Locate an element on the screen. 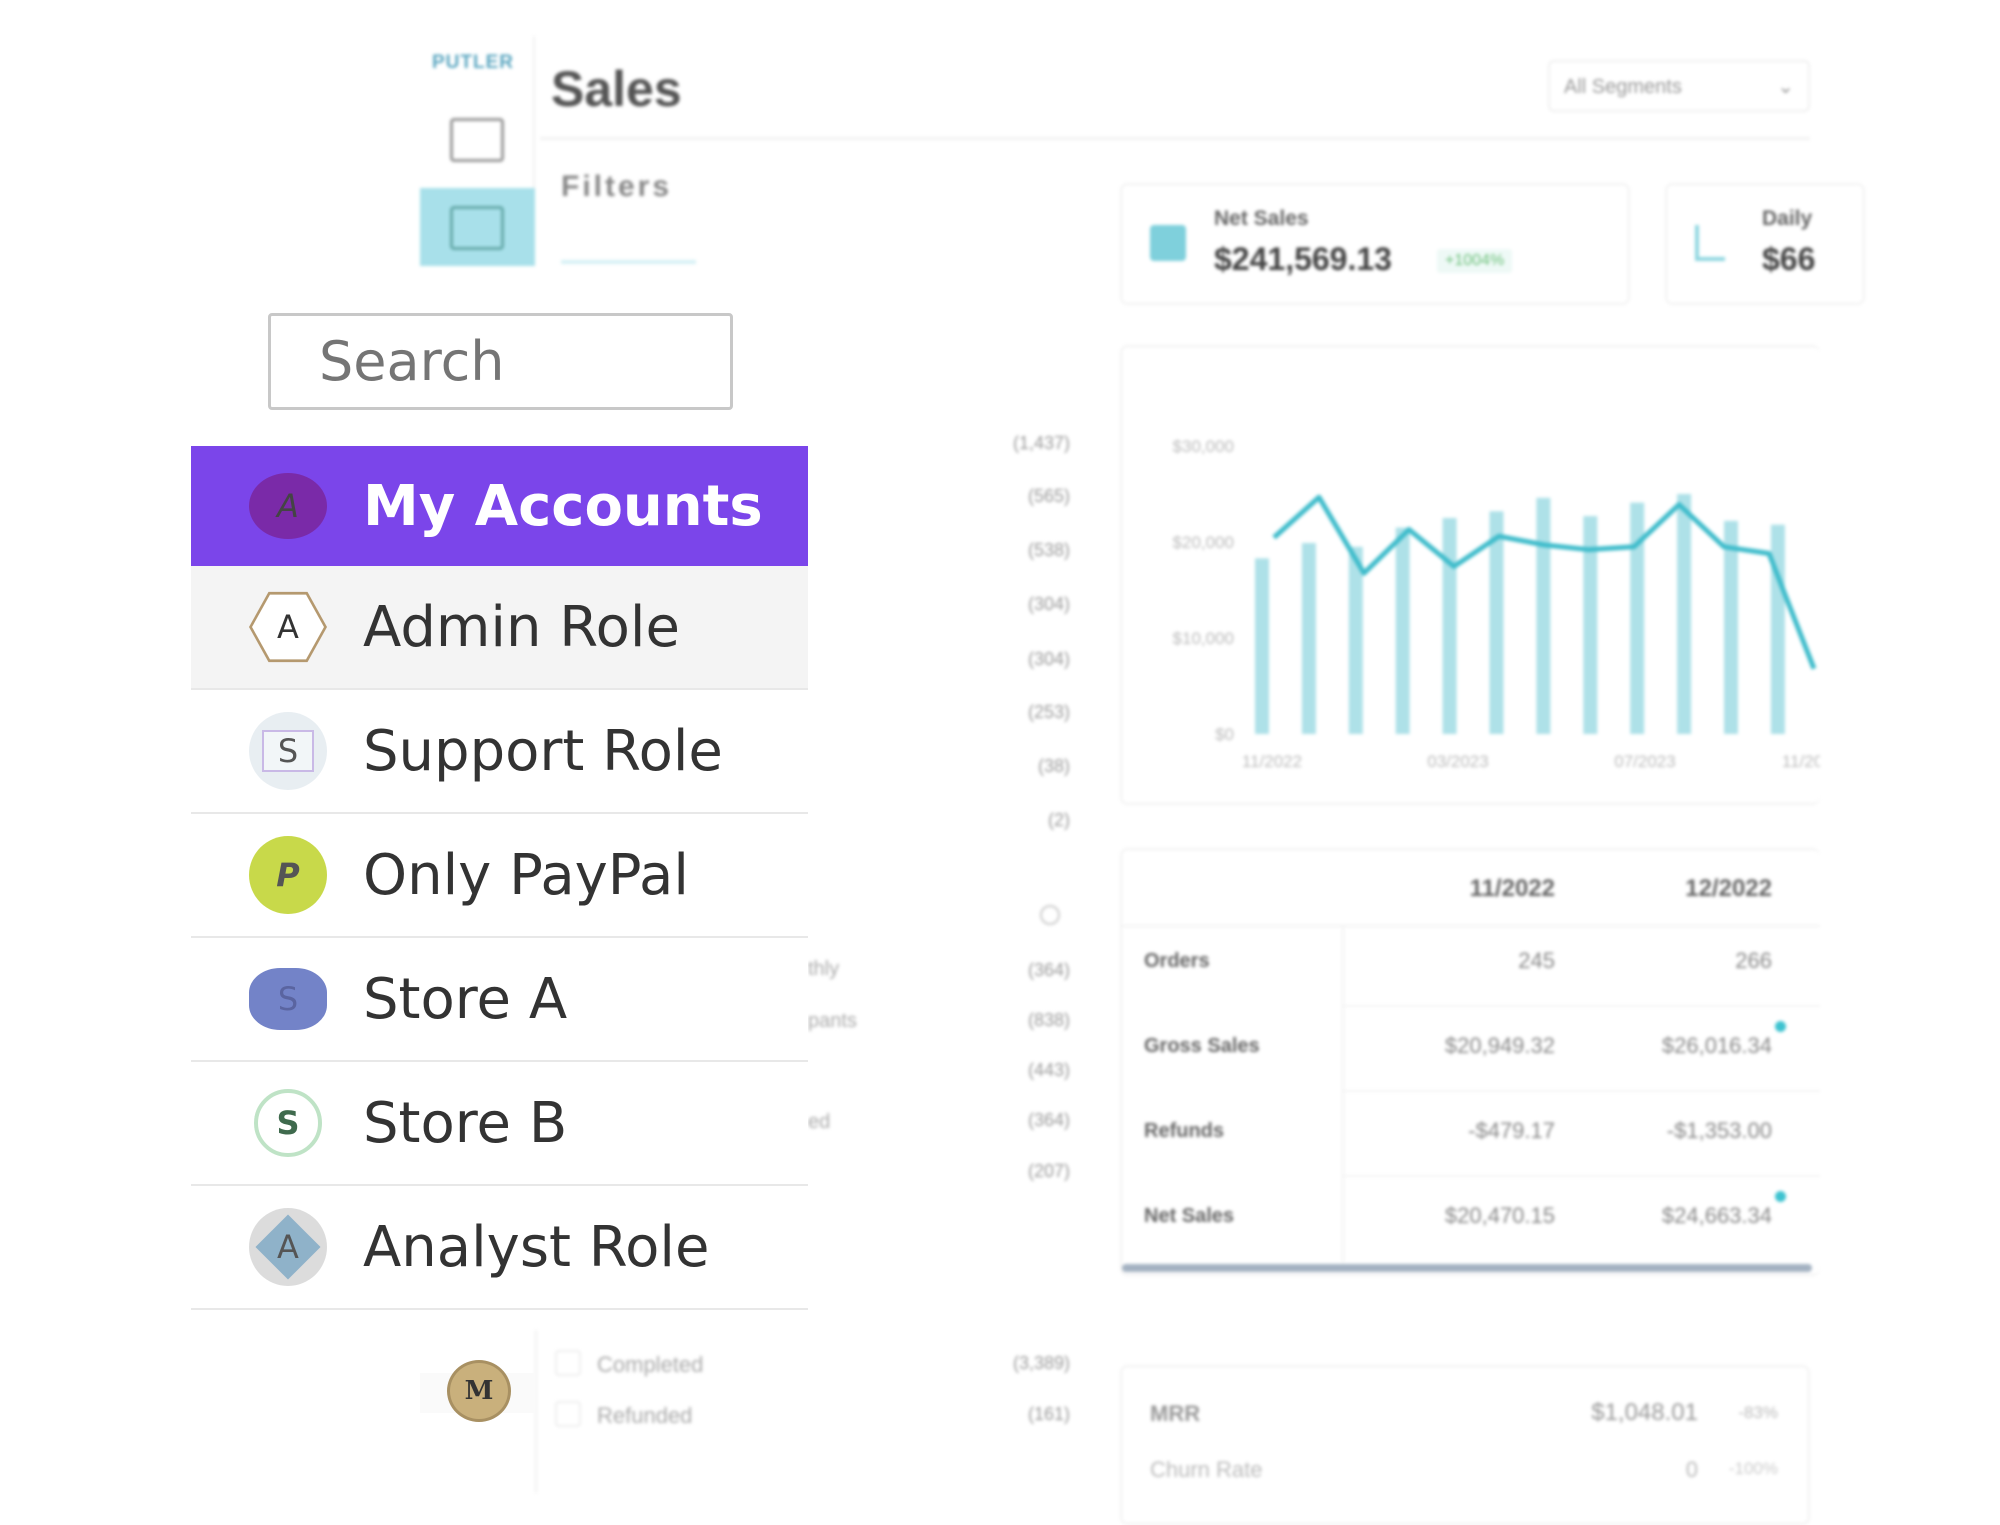 This screenshot has width=2000, height=1525. filter-count: (207) is located at coordinates (1048, 1171).